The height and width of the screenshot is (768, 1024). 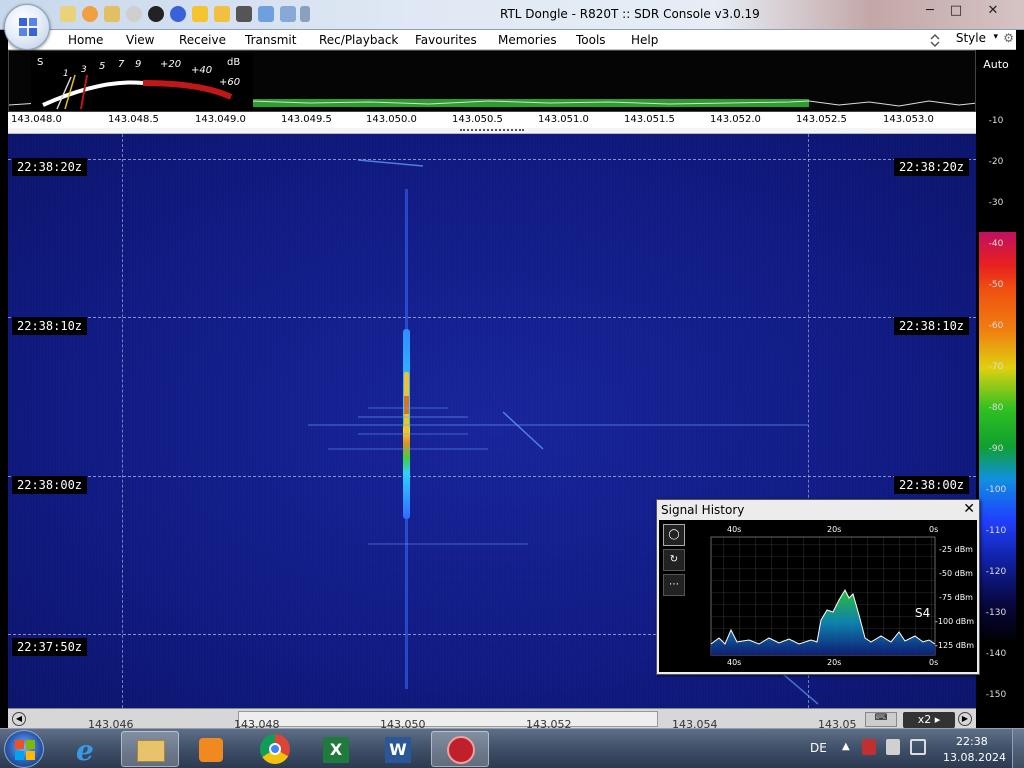 What do you see at coordinates (996, 572) in the screenshot?
I see `db-label: -120` at bounding box center [996, 572].